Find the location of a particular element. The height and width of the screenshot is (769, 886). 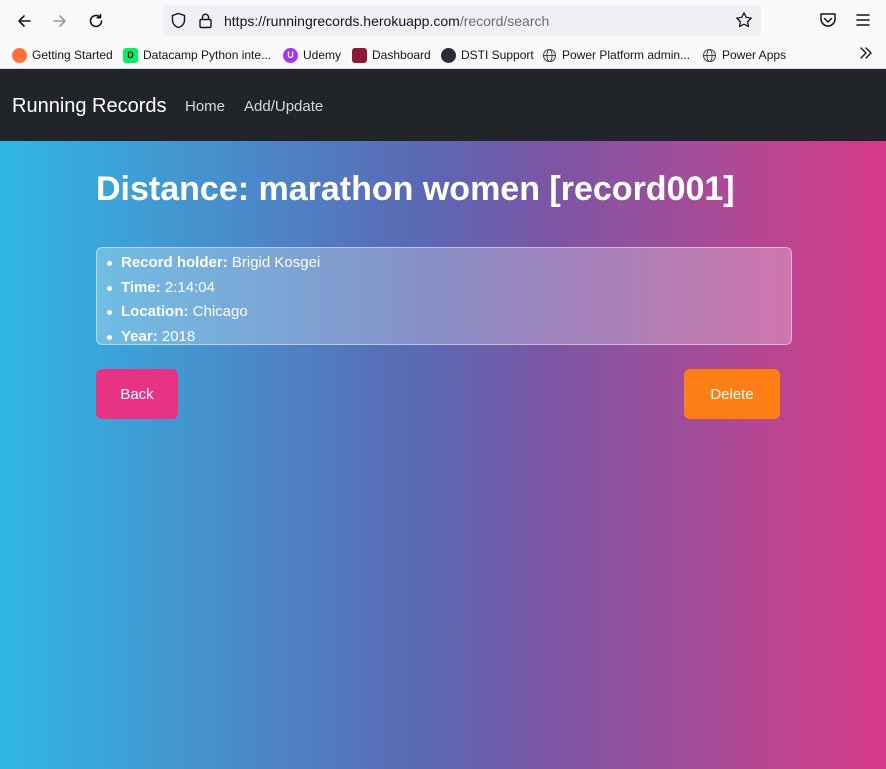

bookmark-power-apps: Power Apps is located at coordinates (744, 55).